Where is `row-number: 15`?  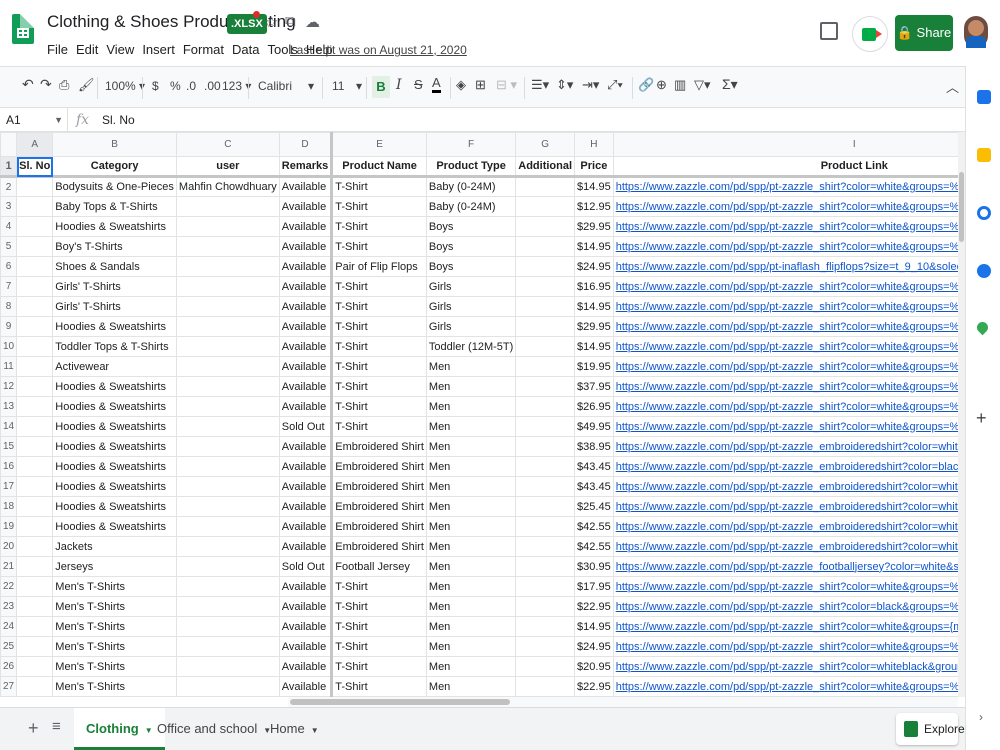 row-number: 15 is located at coordinates (9, 446).